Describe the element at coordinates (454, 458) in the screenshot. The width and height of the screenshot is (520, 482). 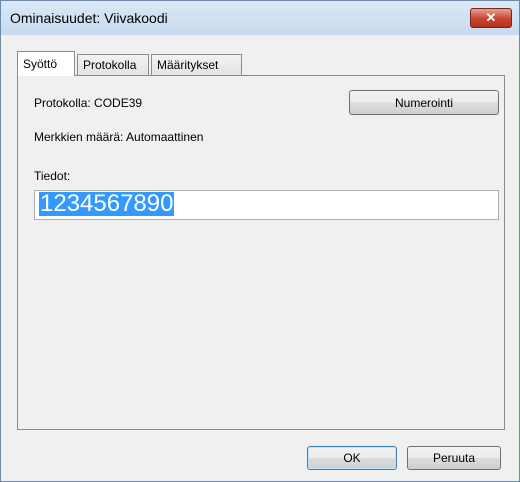
I see `cancel-button: Peruuta` at that location.